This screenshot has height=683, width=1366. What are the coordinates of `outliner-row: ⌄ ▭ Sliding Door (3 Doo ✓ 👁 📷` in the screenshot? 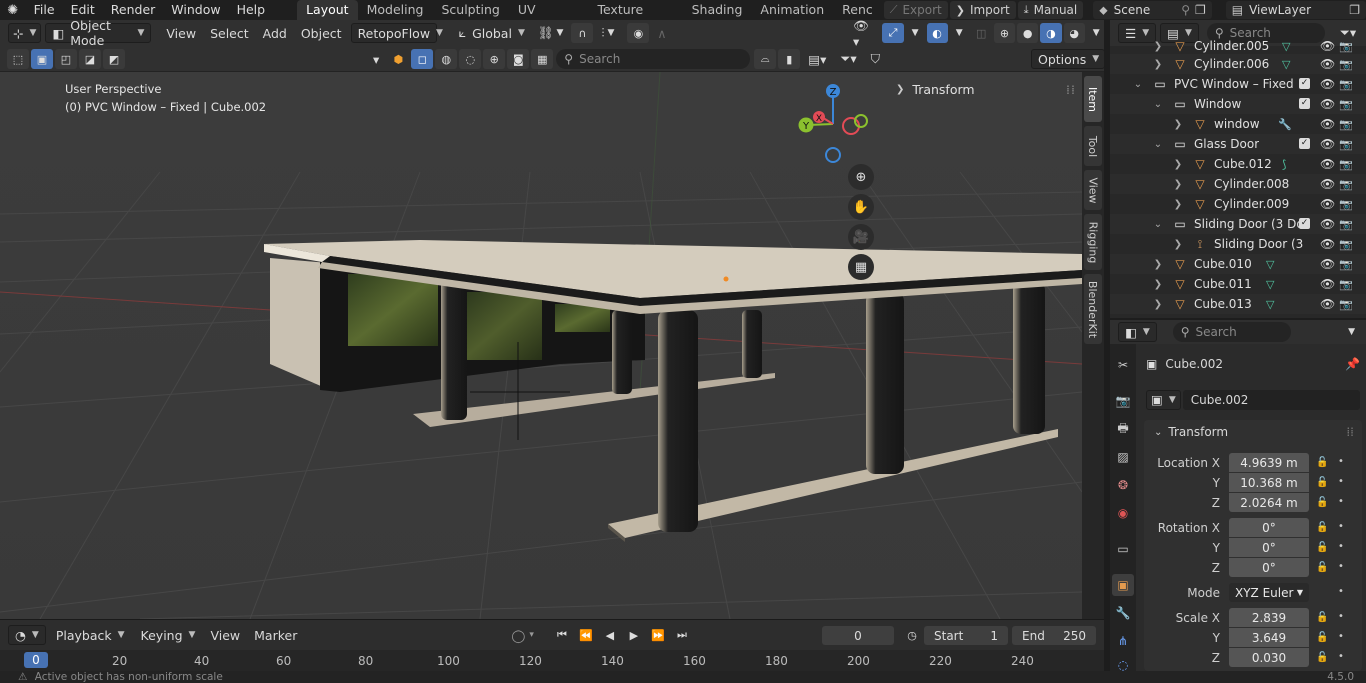 It's located at (1238, 224).